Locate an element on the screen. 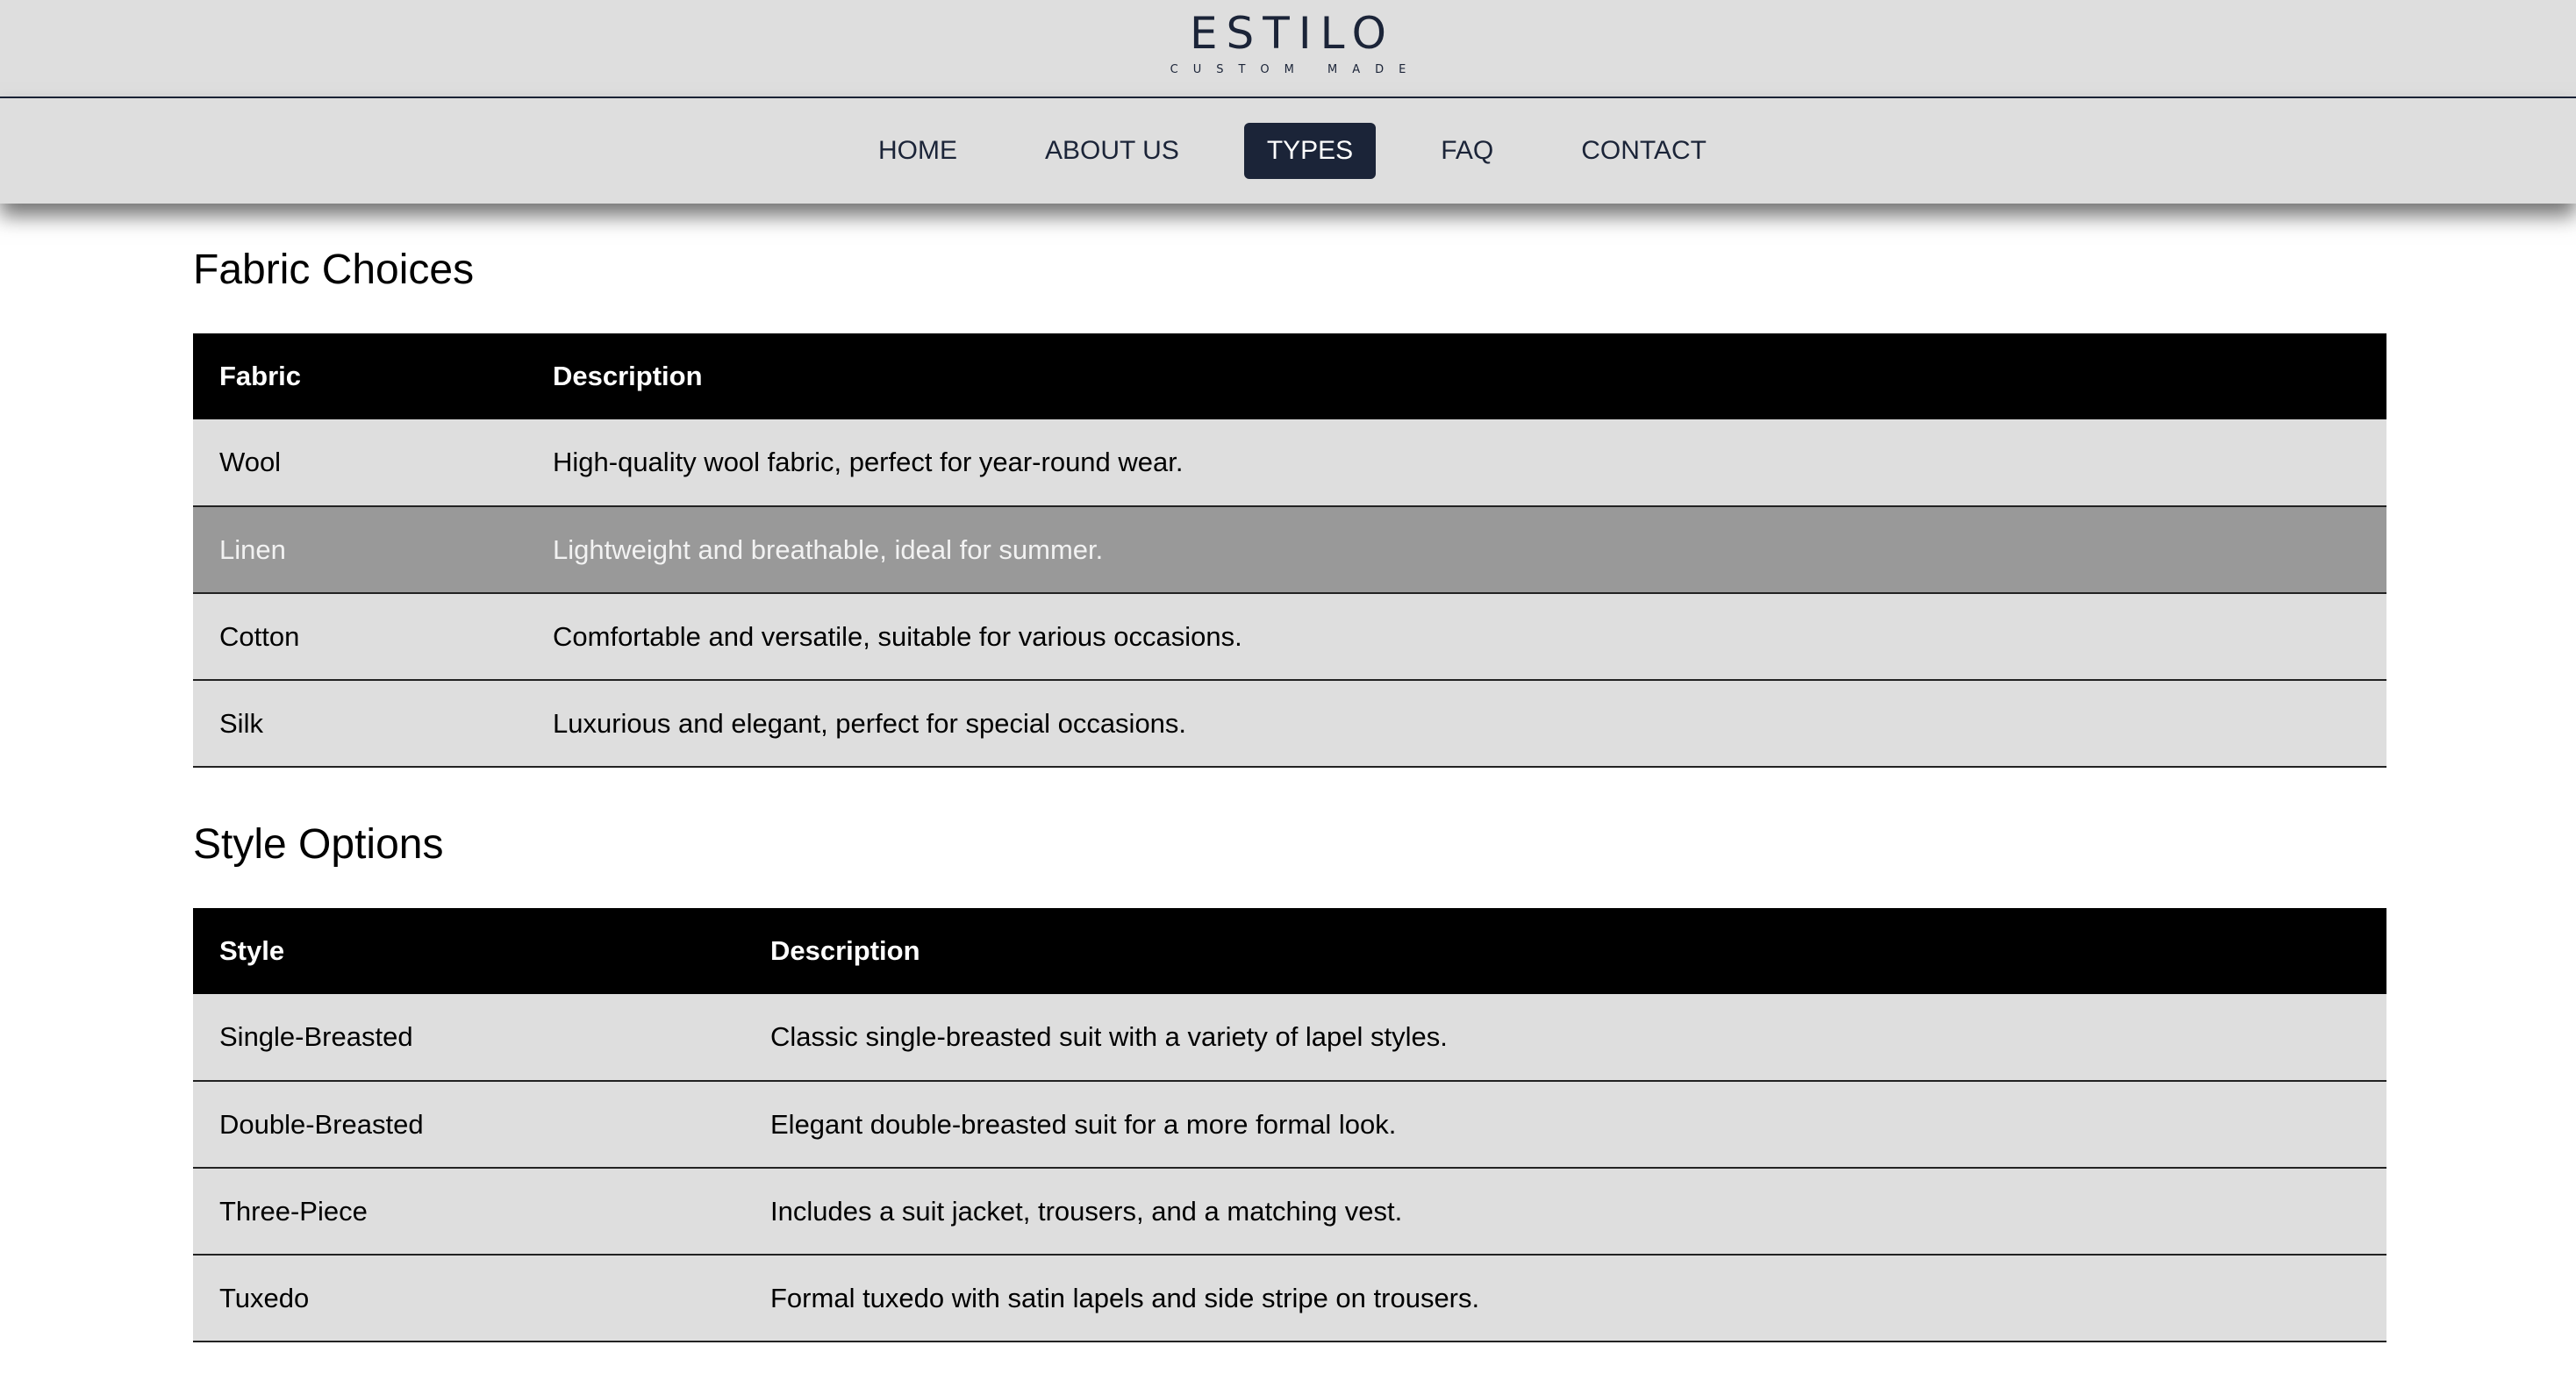 This screenshot has width=2576, height=1388. nav-contact-link: CONTACT is located at coordinates (1643, 151).